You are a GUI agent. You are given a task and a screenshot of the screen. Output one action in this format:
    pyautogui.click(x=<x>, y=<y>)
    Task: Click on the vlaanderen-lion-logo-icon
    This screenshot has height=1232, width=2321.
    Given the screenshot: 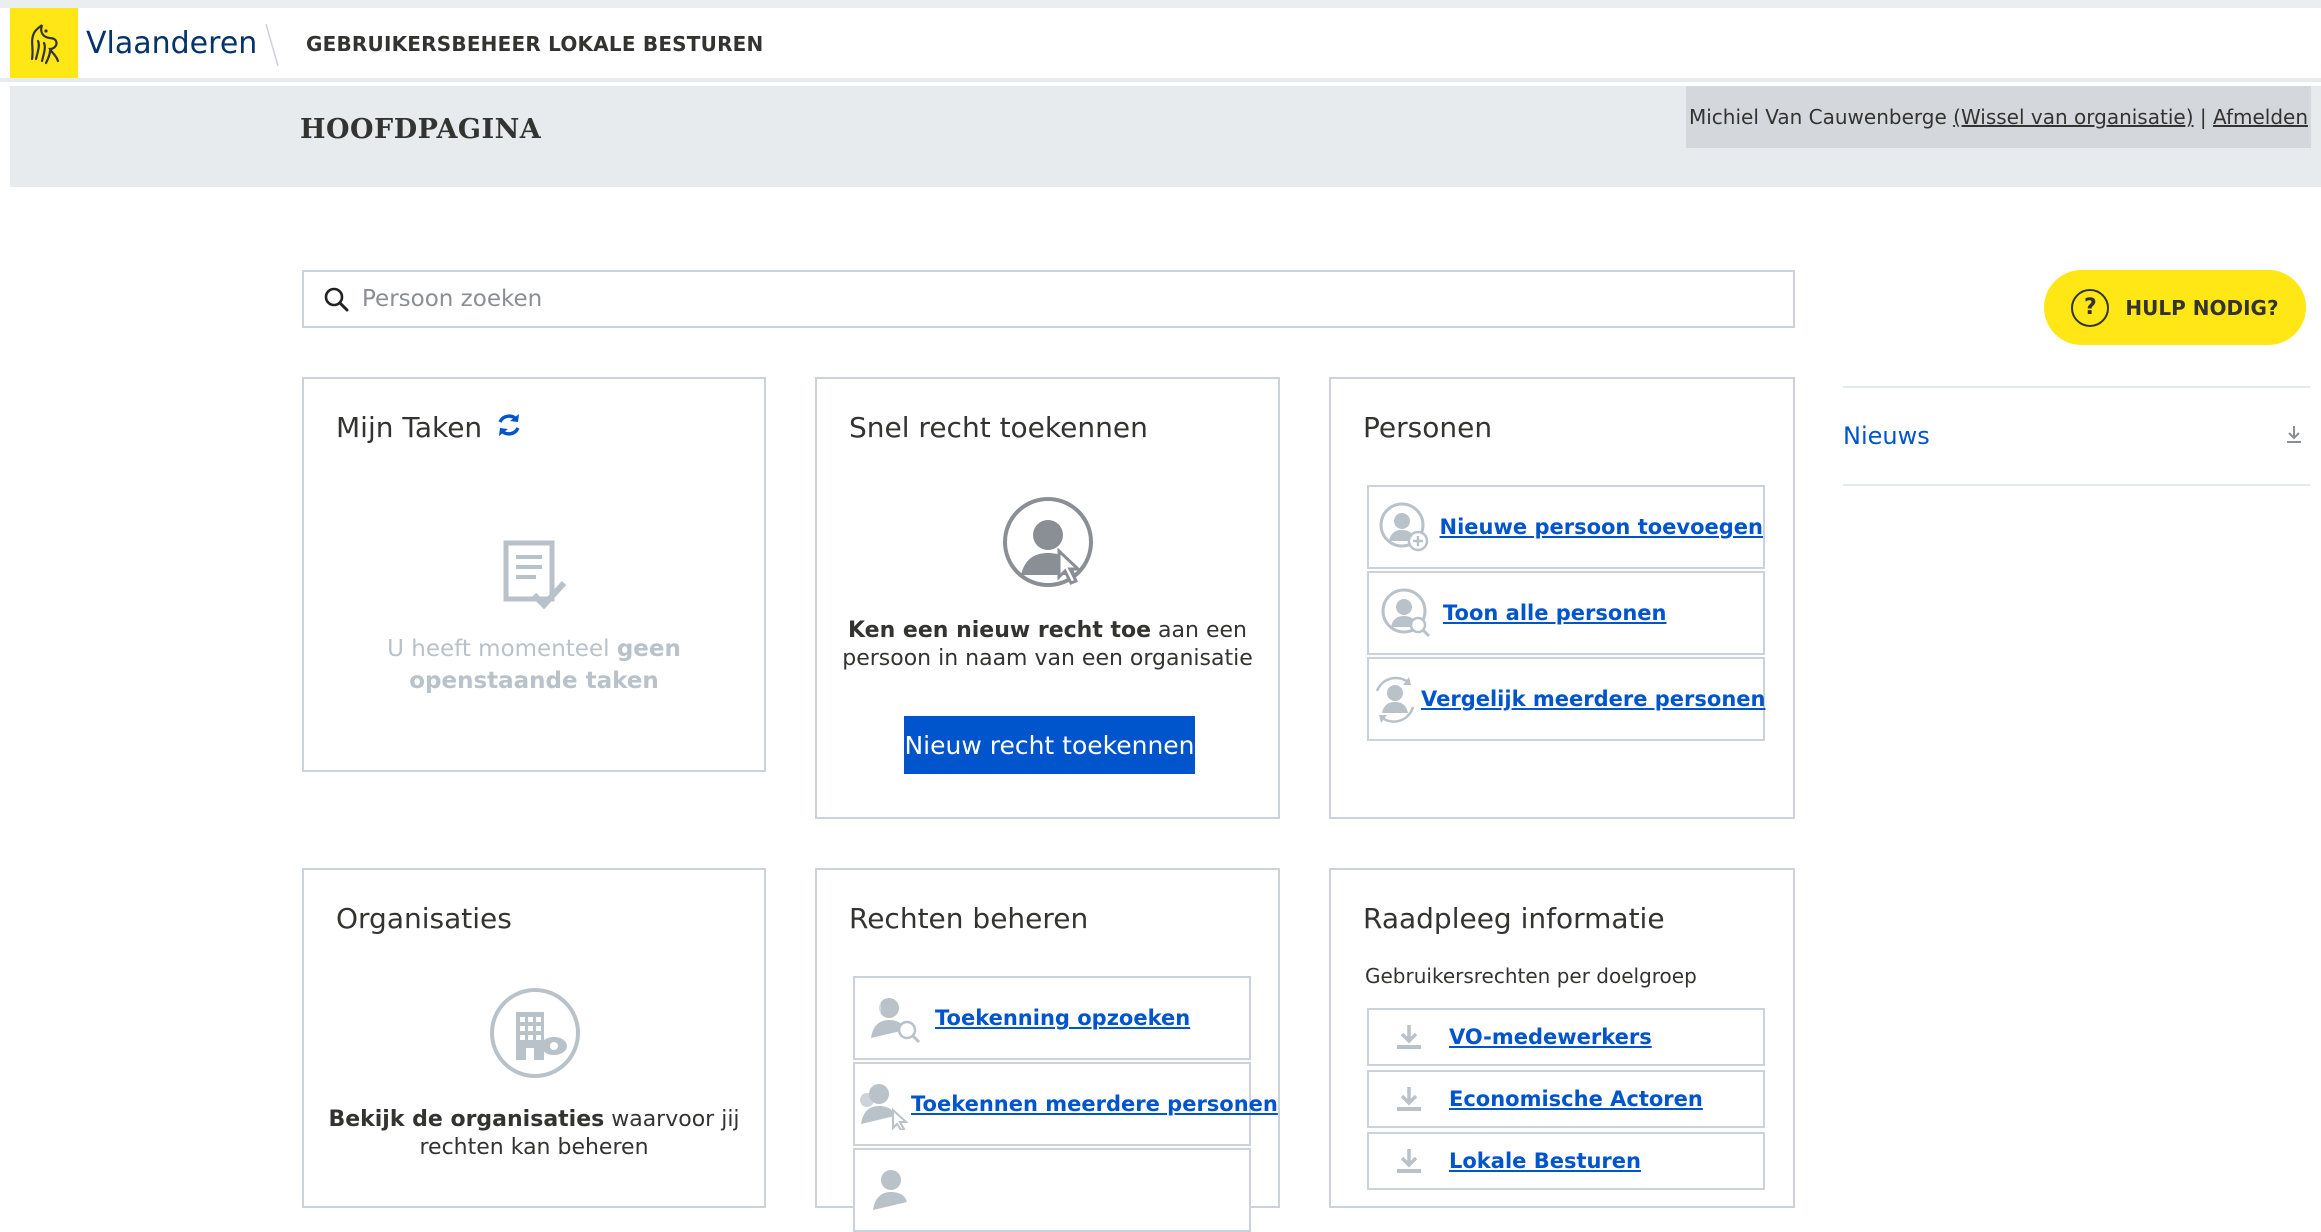 What is the action you would take?
    pyautogui.click(x=44, y=43)
    